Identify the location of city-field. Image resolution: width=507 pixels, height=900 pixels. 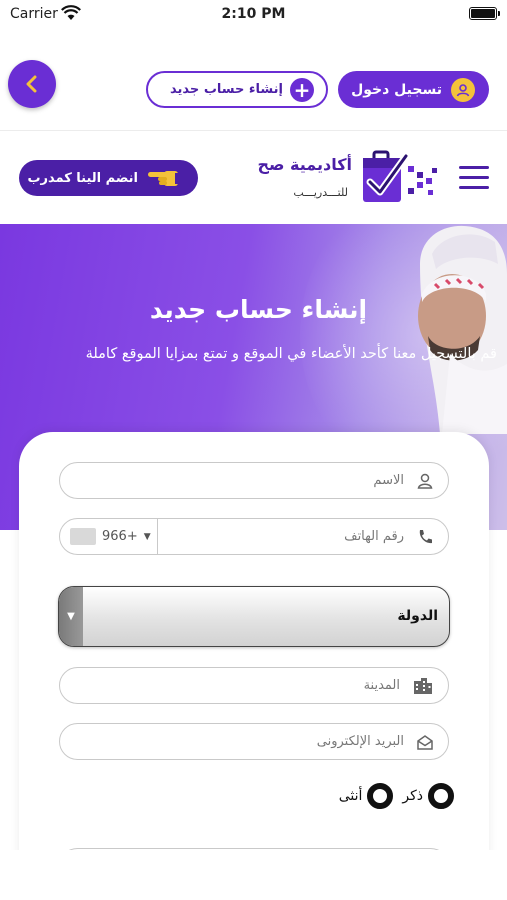
(254, 685).